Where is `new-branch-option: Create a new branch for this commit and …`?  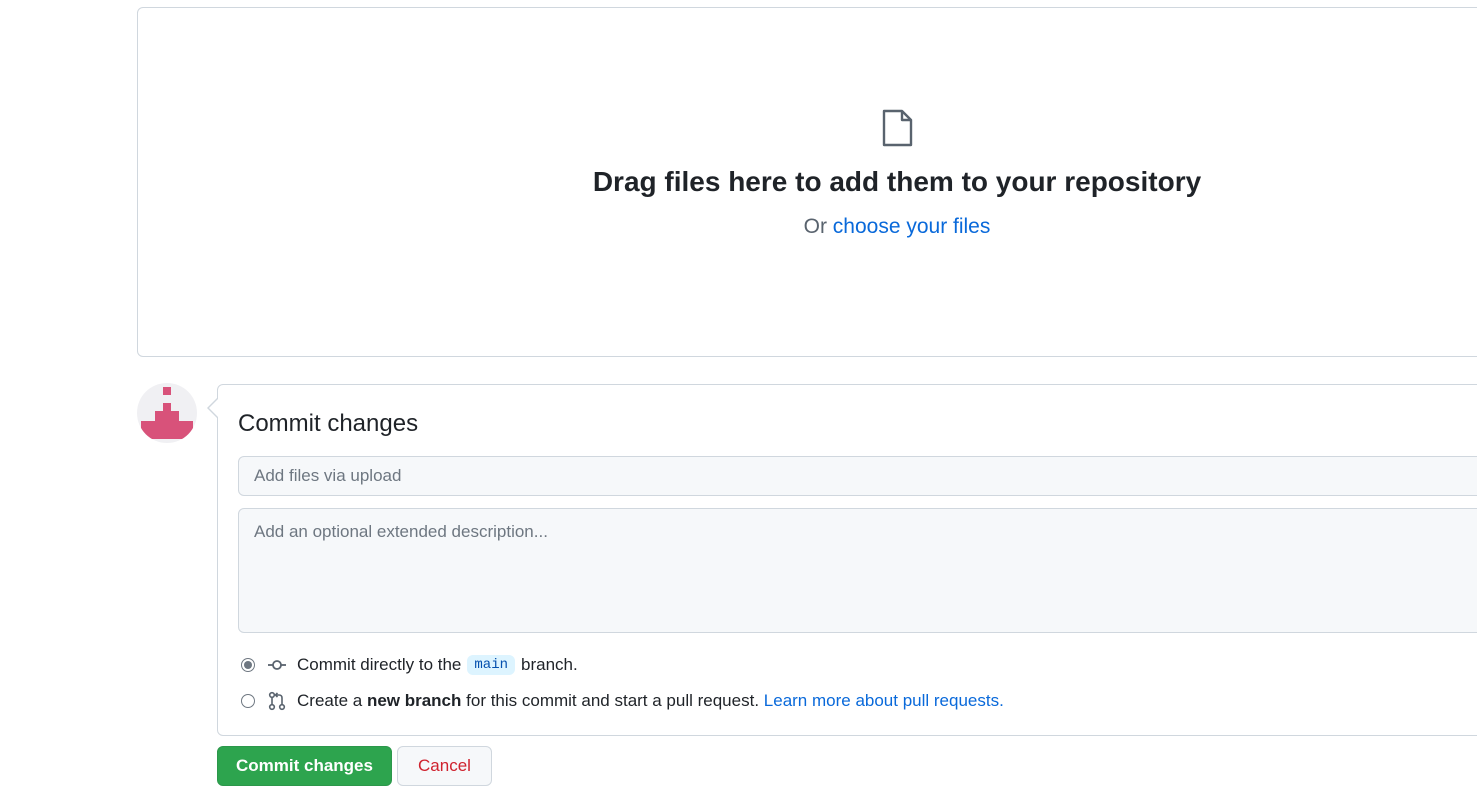
new-branch-option: Create a new branch for this commit and … is located at coordinates (622, 701).